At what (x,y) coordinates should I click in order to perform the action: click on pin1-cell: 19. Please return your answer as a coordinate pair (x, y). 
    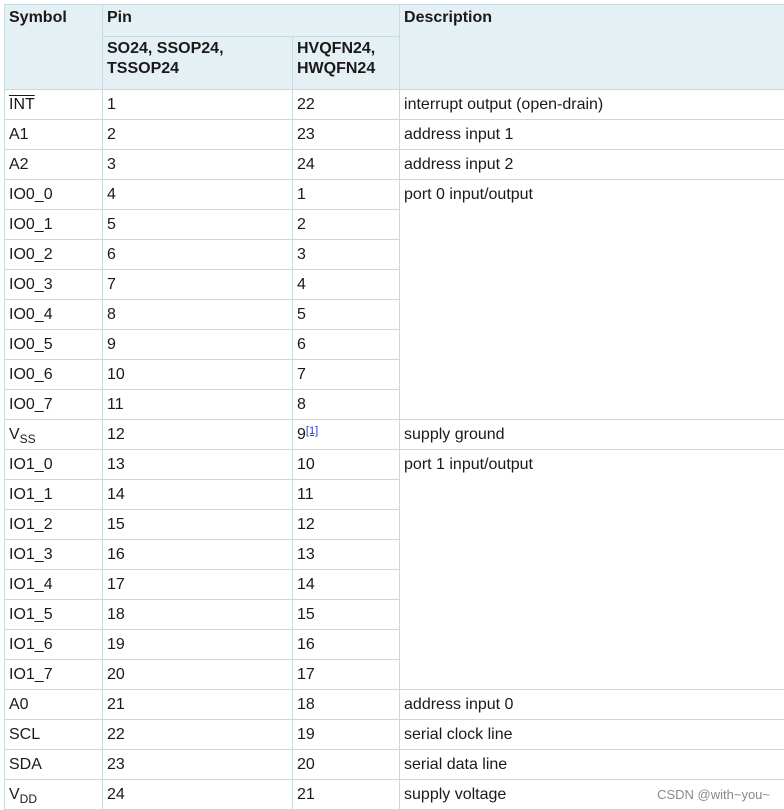
    Looking at the image, I should click on (197, 644).